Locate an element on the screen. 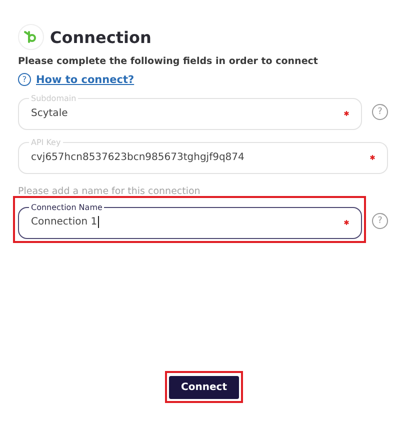 Image resolution: width=408 pixels, height=421 pixels. input-field: Connection Name Connection 1 is located at coordinates (190, 221).